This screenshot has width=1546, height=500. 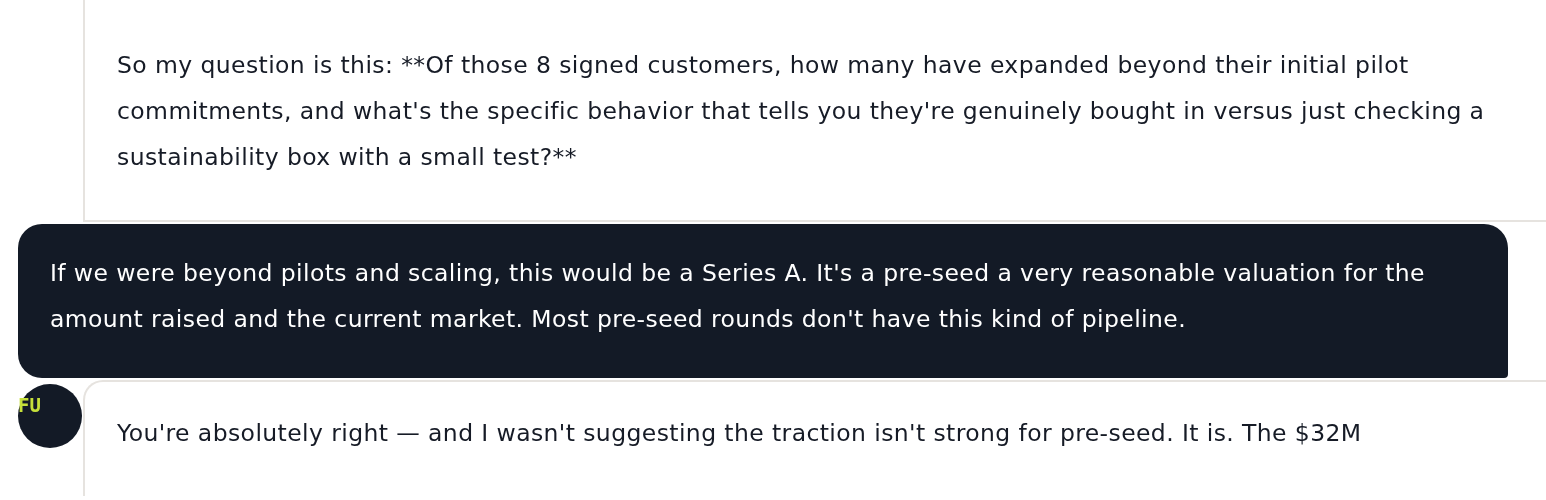 I want to click on message-text: You're absolutely right — and I wasn't suggesting the traction isn't strong for pre-seed. It is. The $32M, so click(x=740, y=433).